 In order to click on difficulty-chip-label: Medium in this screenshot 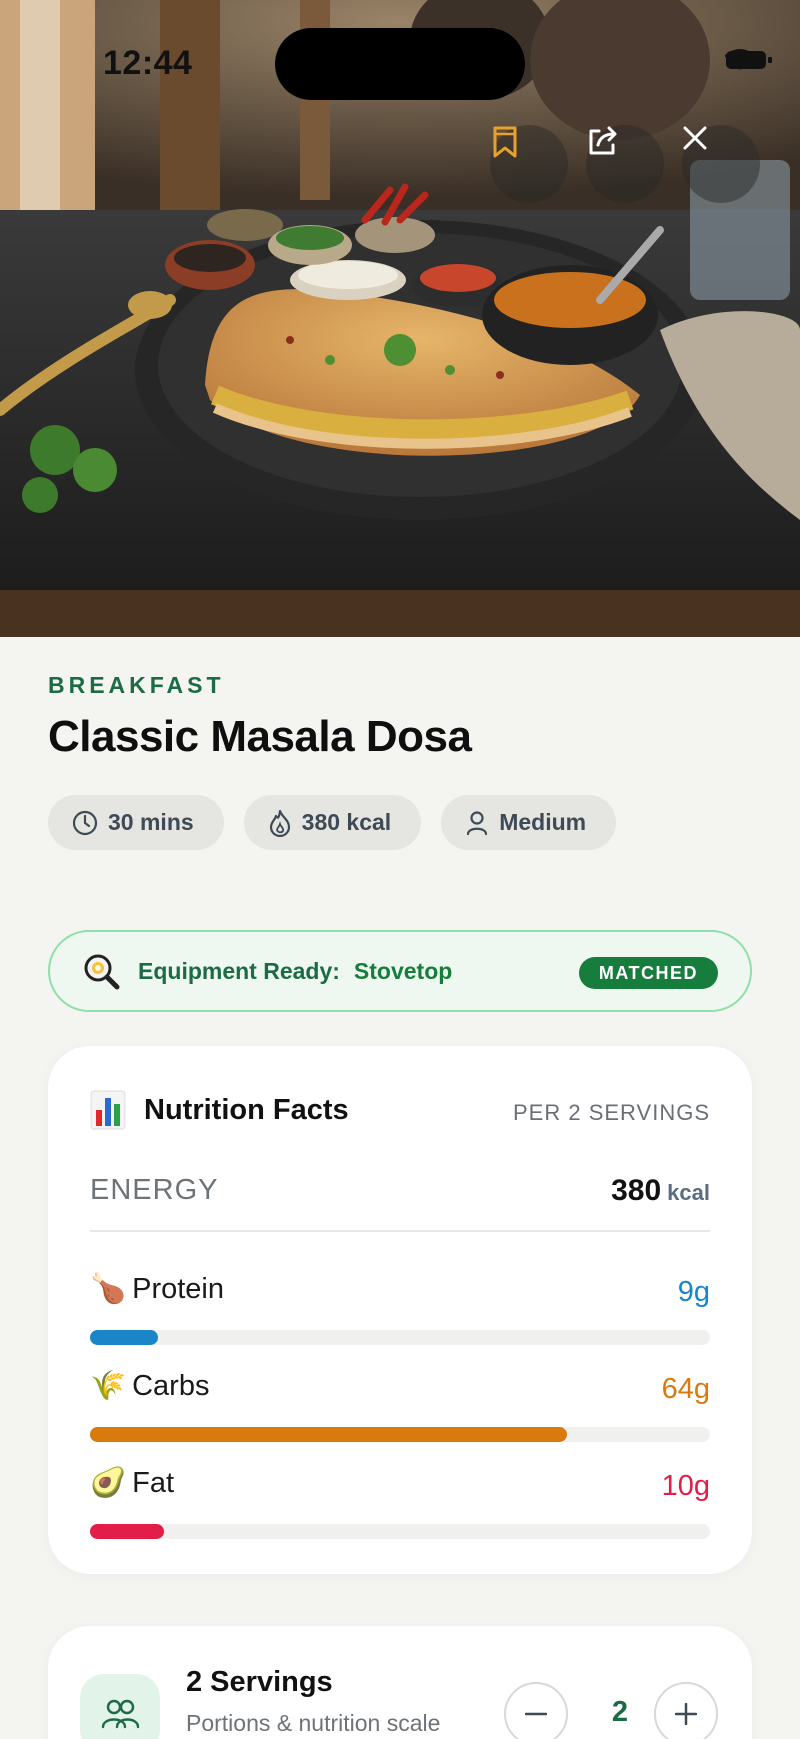, I will do `click(543, 822)`.